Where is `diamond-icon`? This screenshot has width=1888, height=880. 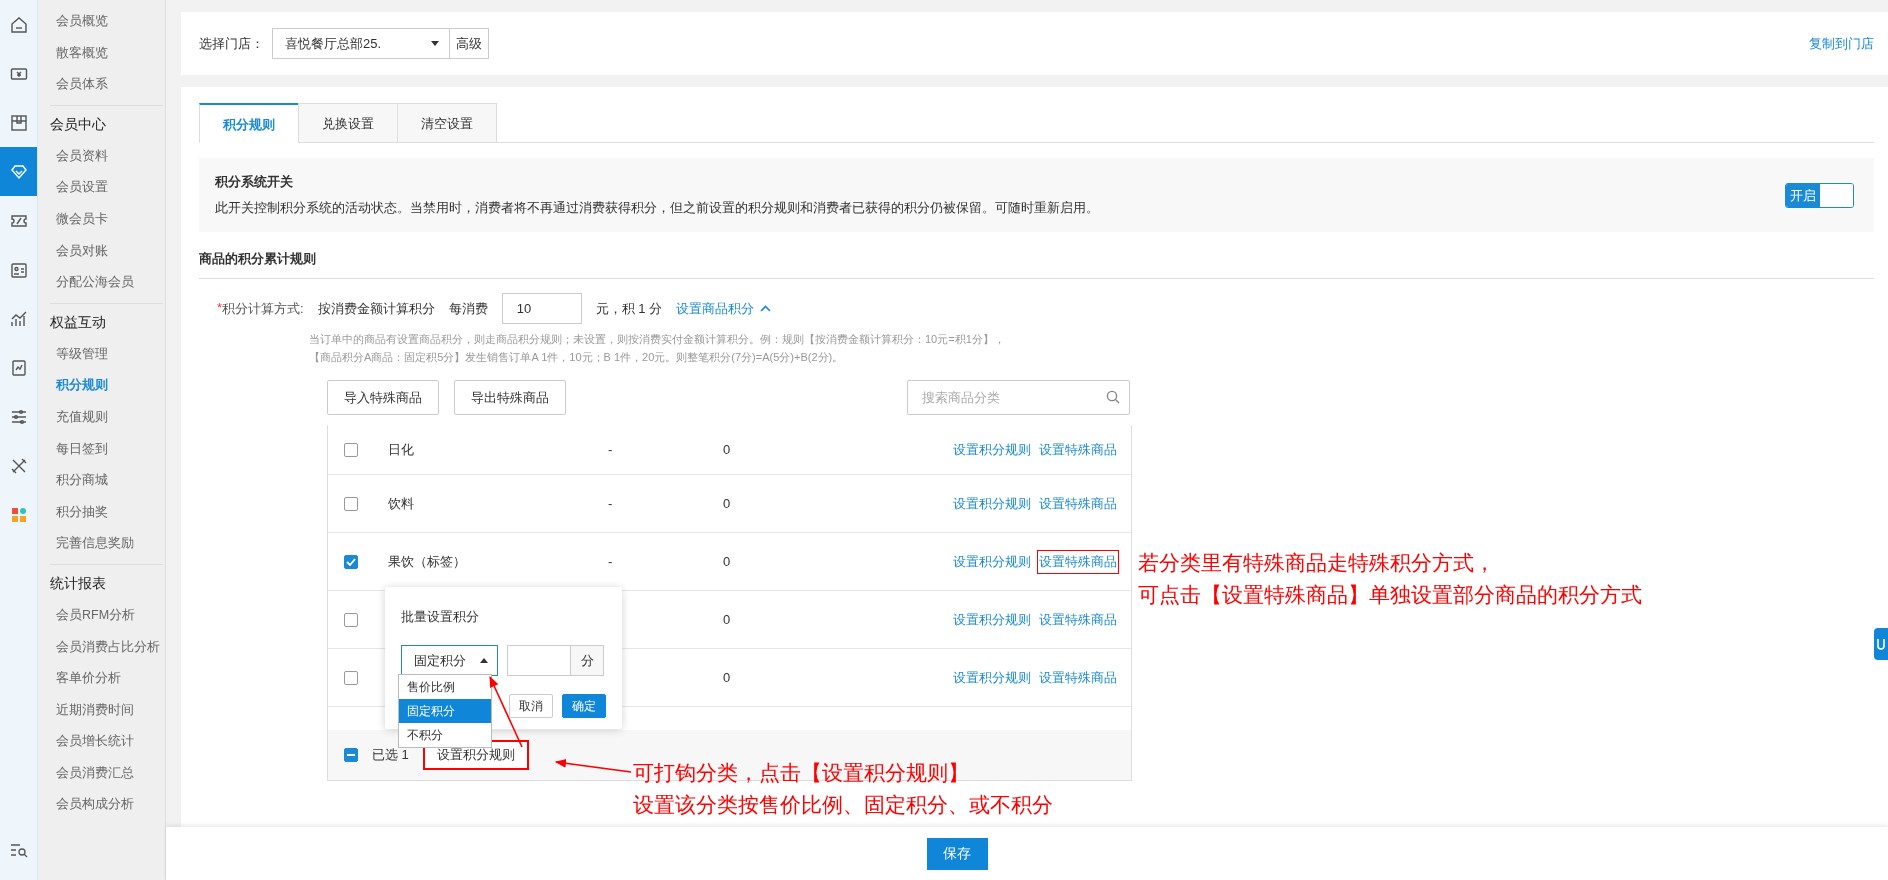 diamond-icon is located at coordinates (18, 171).